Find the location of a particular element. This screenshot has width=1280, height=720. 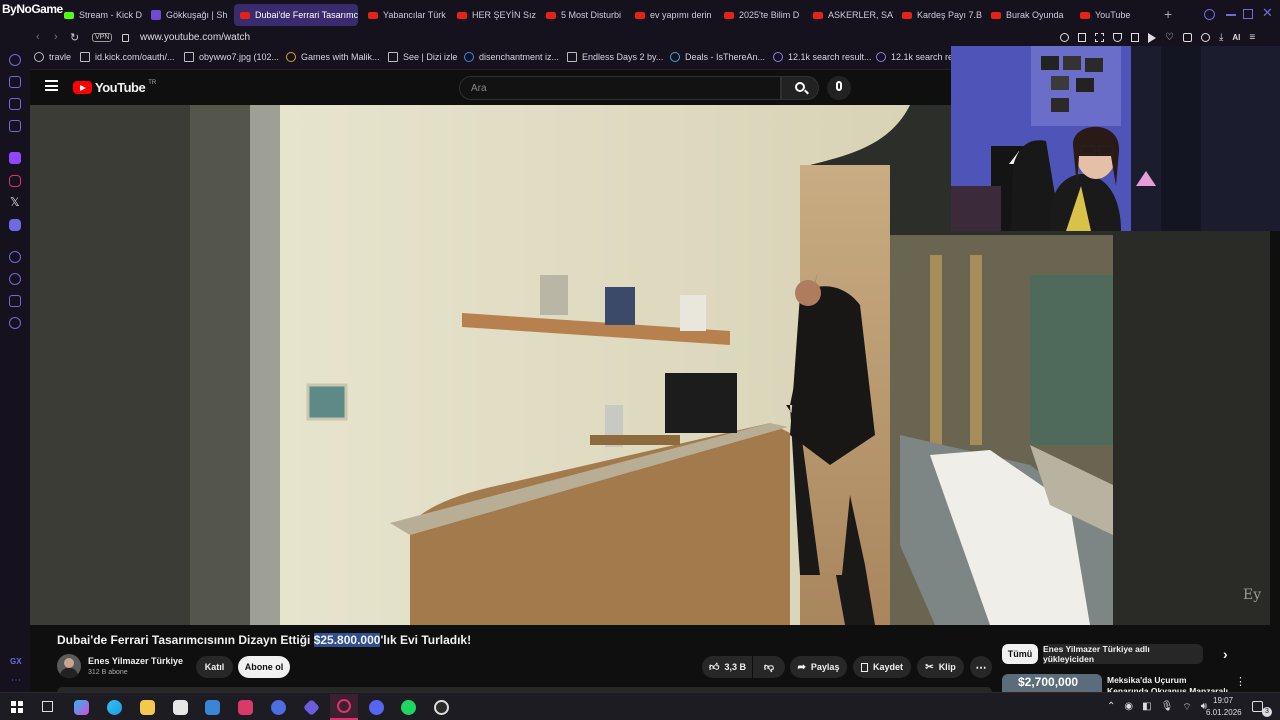

browser-logo: ByNoGame is located at coordinates (32, 9).